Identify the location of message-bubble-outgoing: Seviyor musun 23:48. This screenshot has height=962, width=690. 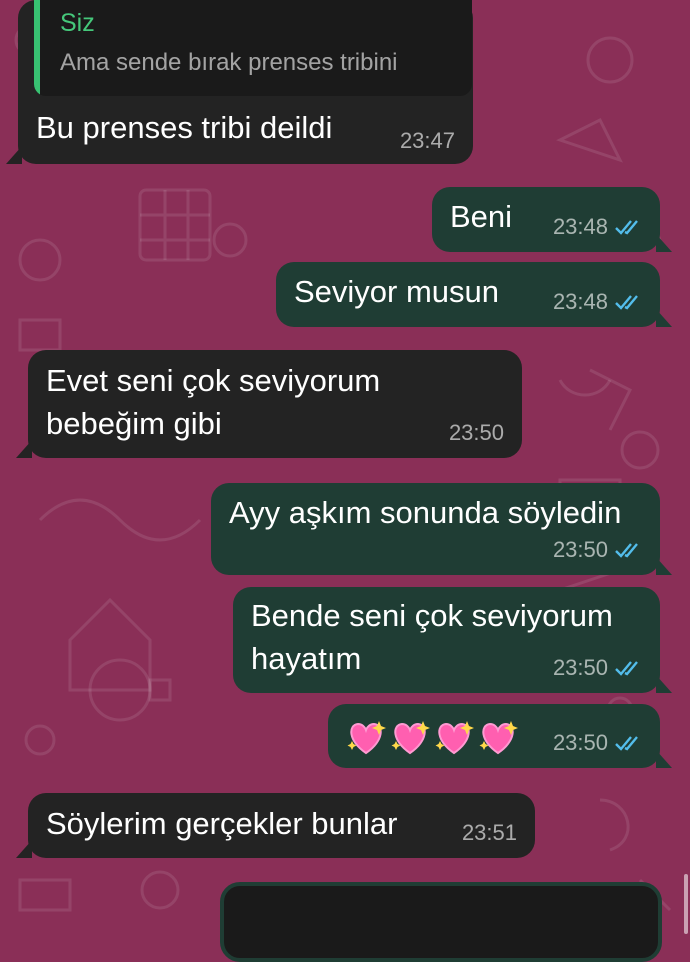
(474, 294).